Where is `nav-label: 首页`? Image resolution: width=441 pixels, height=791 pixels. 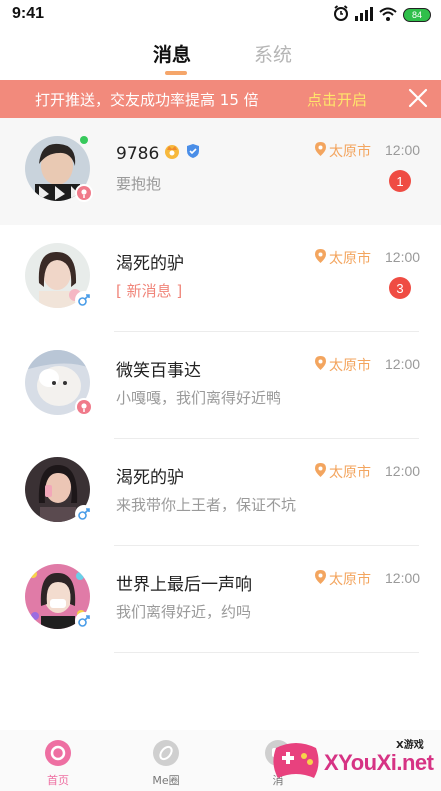 nav-label: 首页 is located at coordinates (58, 780).